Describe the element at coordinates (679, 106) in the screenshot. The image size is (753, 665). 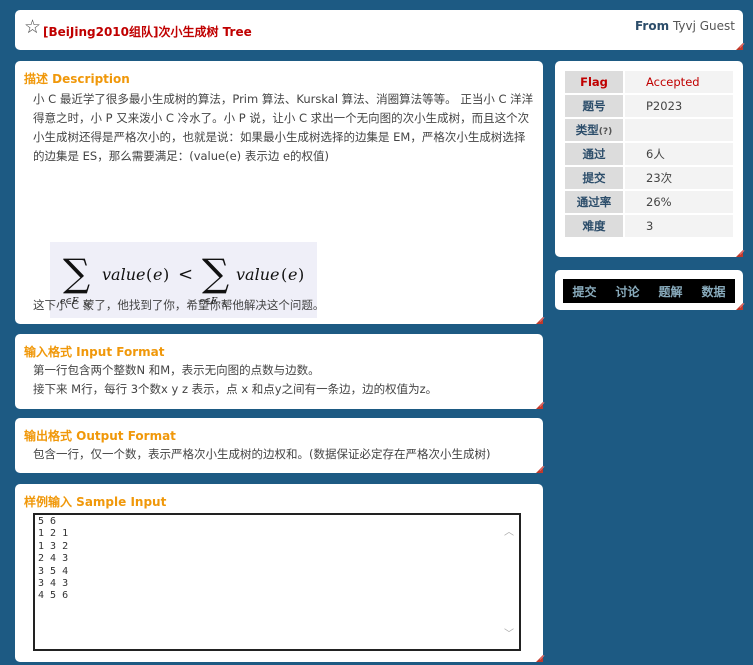
I see `id-value: P2023` at that location.